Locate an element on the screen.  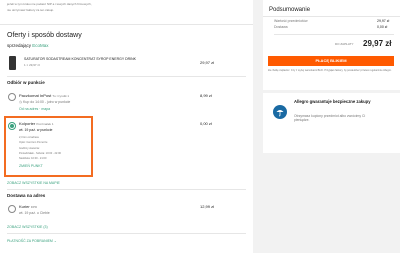
kolporter-hours-1: Poniedziałek - Sobota: 10:00 - 22:00 is located at coordinates (40, 153).